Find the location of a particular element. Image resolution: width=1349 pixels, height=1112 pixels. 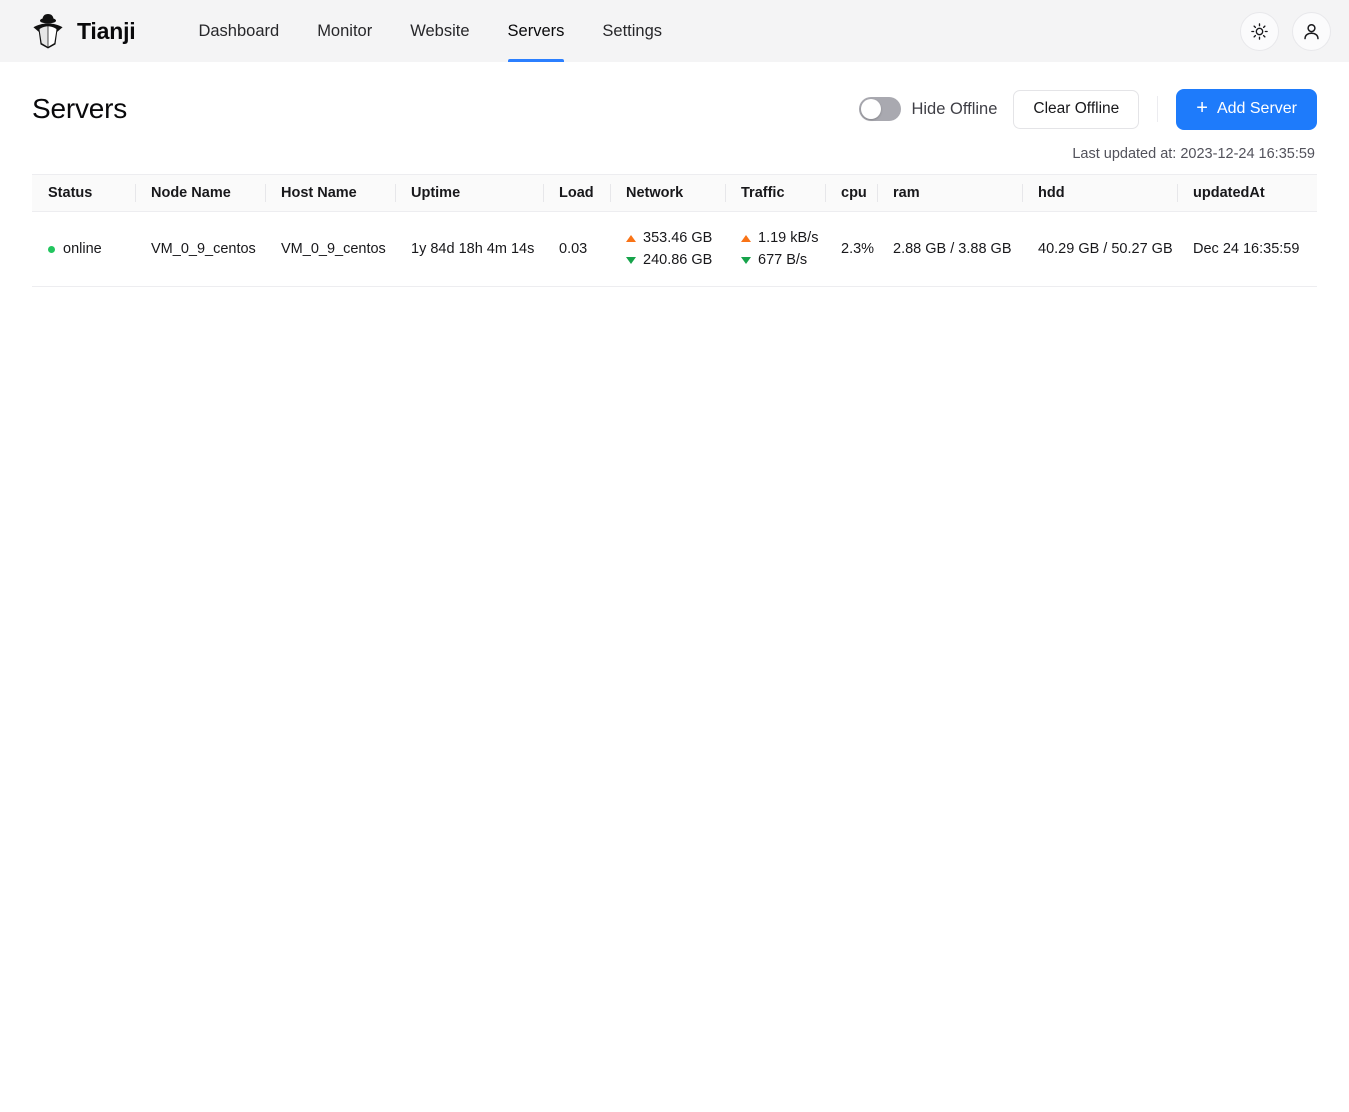

cell-node-name: VM_0_9_centos is located at coordinates (200, 249).